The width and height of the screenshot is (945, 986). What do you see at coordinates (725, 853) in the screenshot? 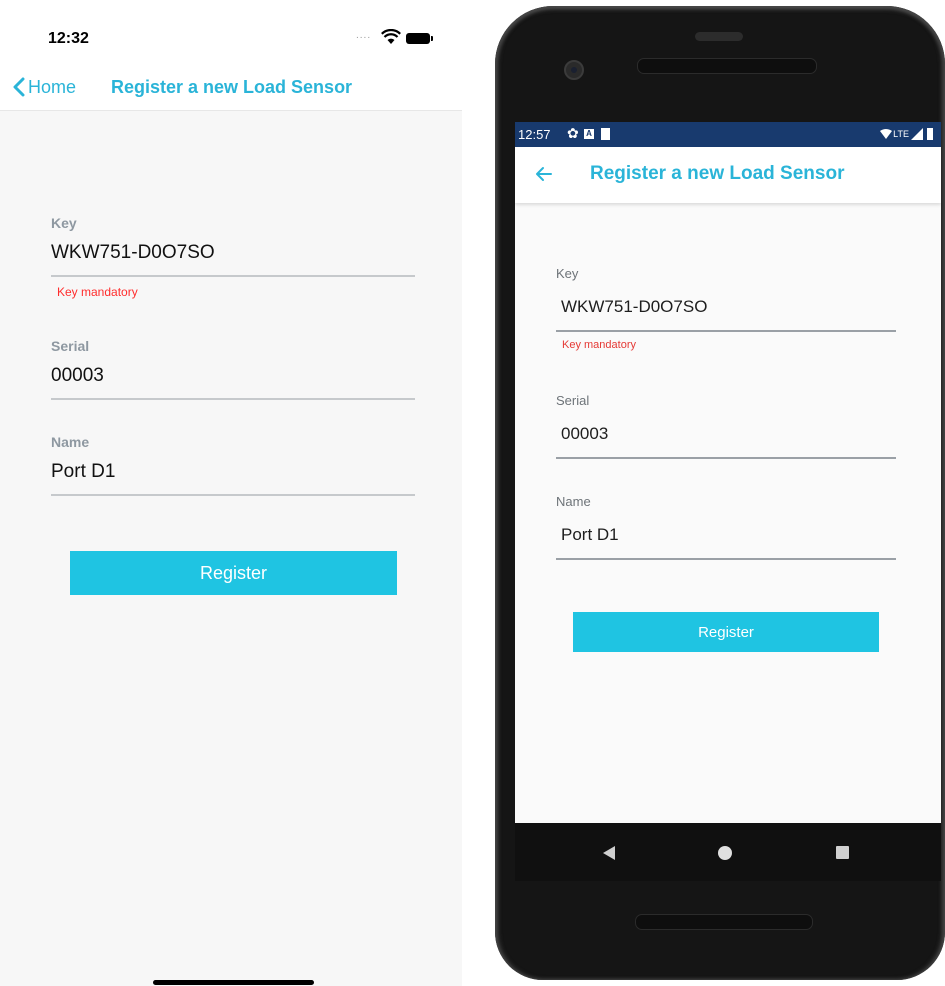
I see `nav-home-icon` at bounding box center [725, 853].